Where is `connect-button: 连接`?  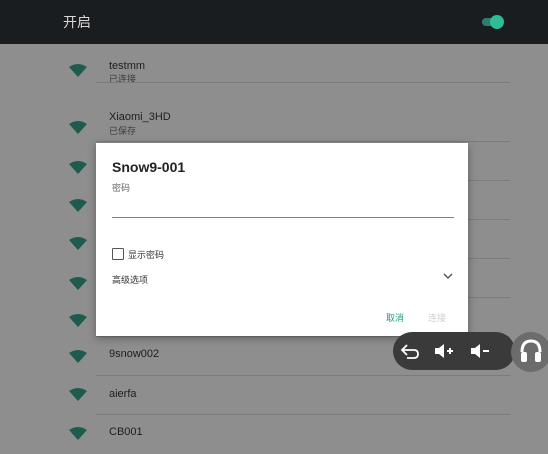
connect-button: 连接 is located at coordinates (437, 317).